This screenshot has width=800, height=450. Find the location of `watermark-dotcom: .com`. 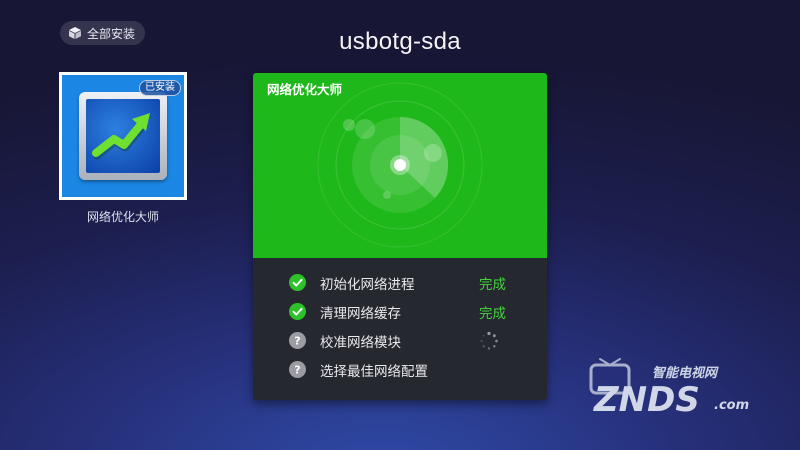

watermark-dotcom: .com is located at coordinates (731, 405).